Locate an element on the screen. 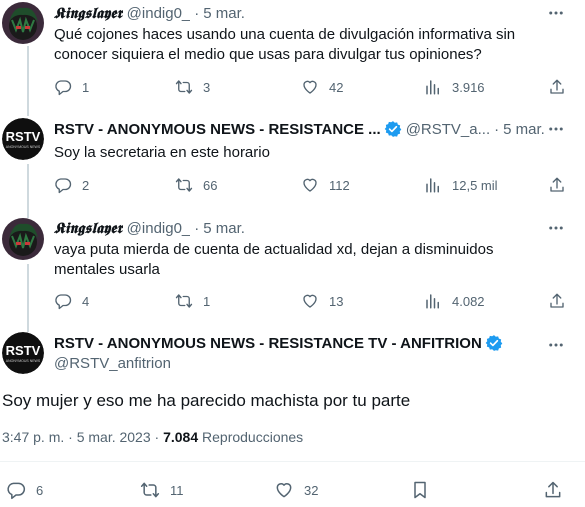 The image size is (585, 507). views-button: 3.916 is located at coordinates (454, 87).